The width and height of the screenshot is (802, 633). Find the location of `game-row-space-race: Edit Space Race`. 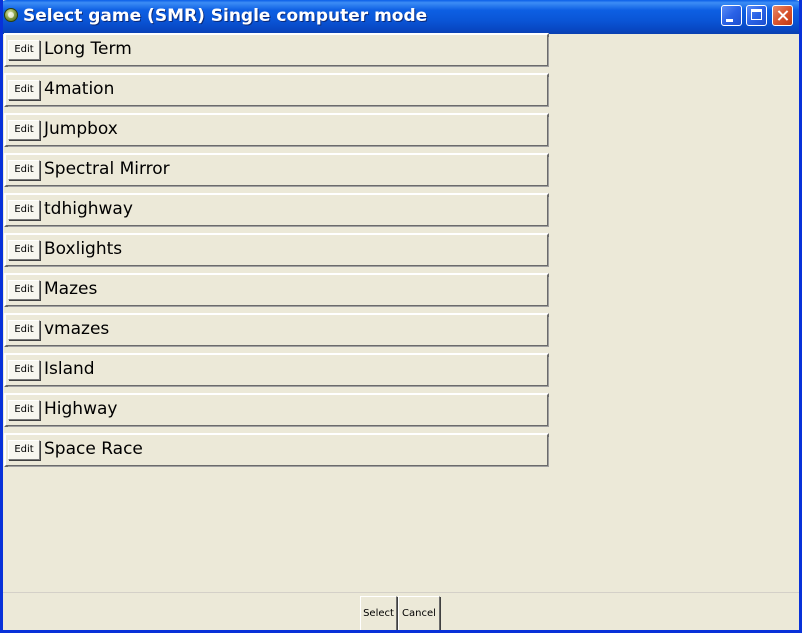

game-row-space-race: Edit Space Race is located at coordinates (276, 450).